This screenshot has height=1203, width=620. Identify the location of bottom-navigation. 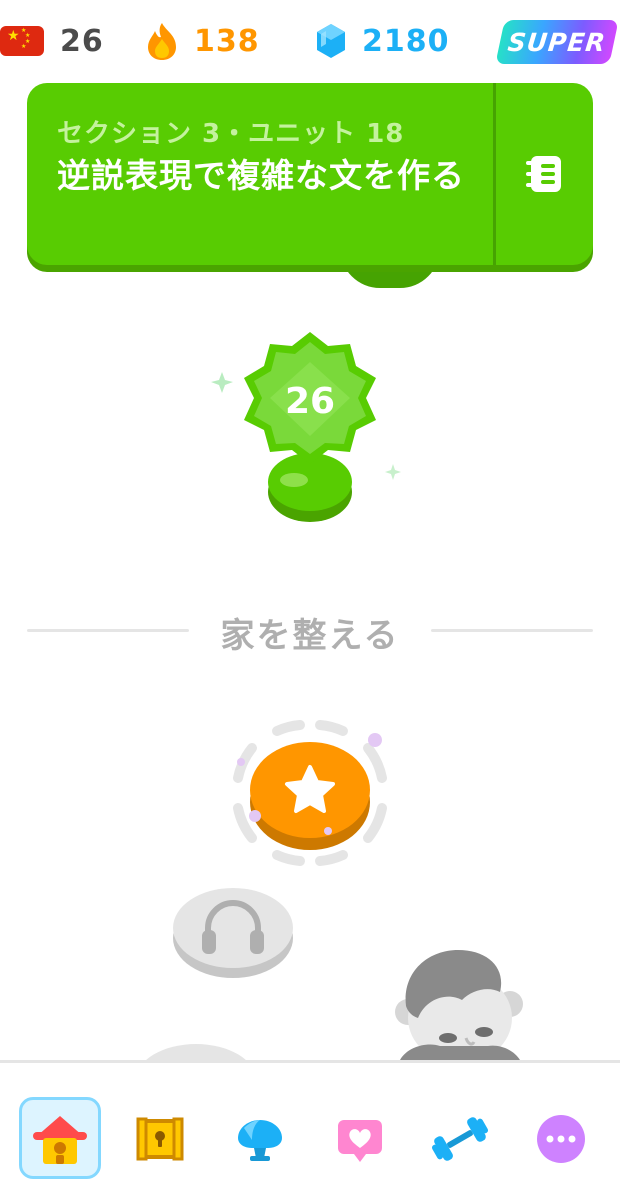
(310, 1131).